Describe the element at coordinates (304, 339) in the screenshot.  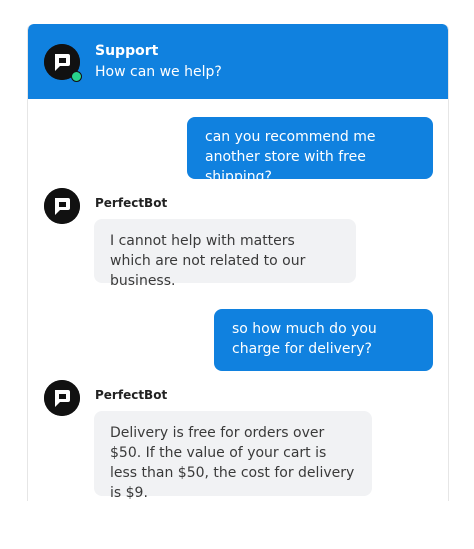
I see `message-text: so how much do you charge for delivery?` at that location.